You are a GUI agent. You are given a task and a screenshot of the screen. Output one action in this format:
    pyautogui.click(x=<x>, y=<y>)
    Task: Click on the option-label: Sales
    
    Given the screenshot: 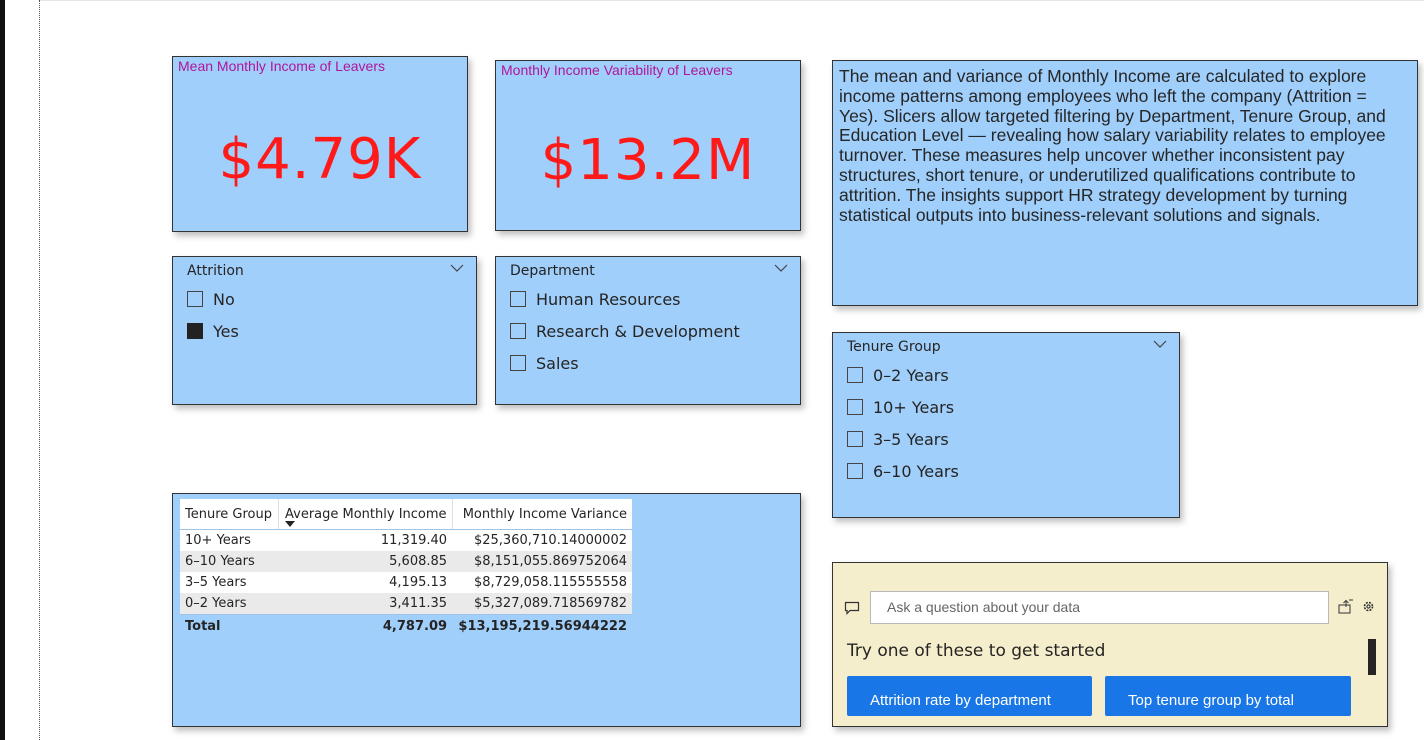 What is the action you would take?
    pyautogui.click(x=557, y=363)
    